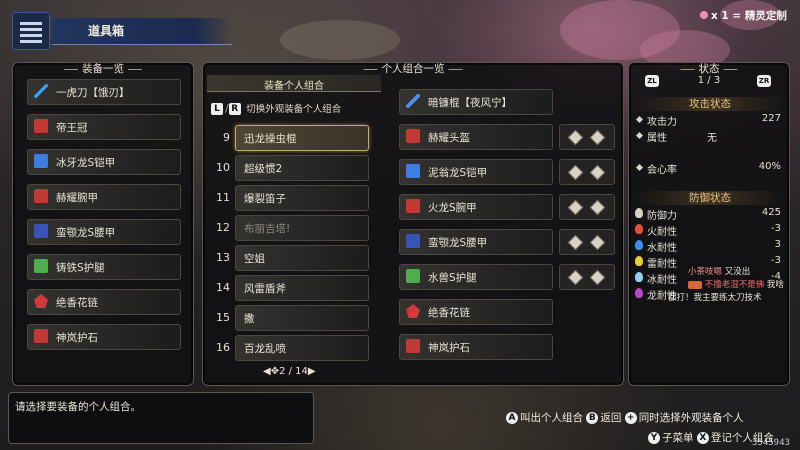 This screenshot has height=450, width=800. I want to click on stat-name: 会心率, so click(662, 170).